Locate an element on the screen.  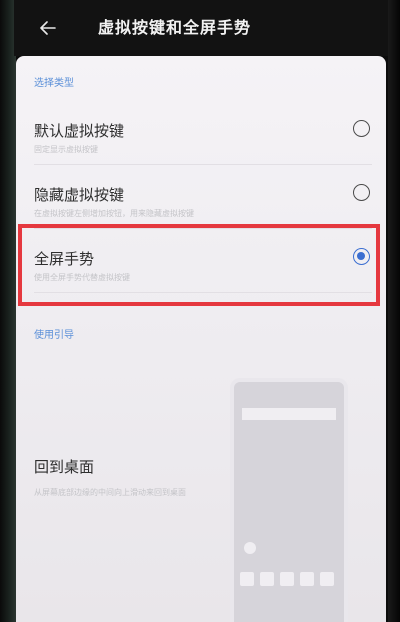
back-button is located at coordinates (48, 28).